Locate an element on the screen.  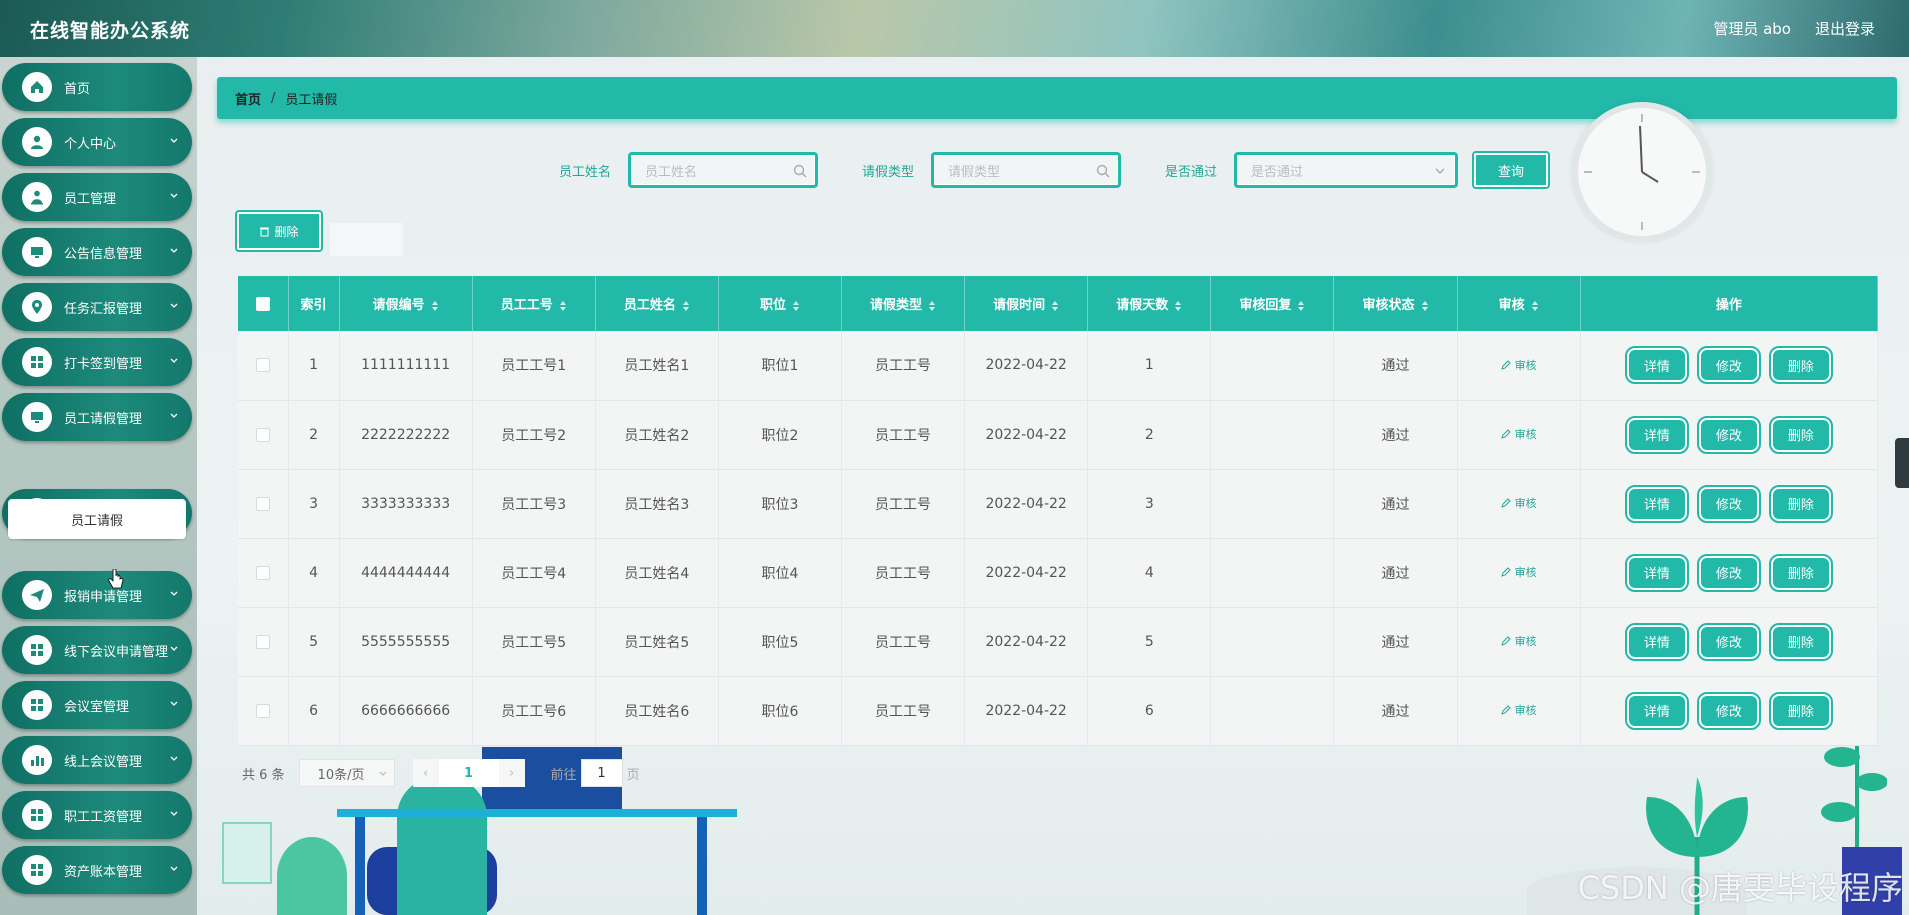
select-all-checkbox is located at coordinates (262, 303).